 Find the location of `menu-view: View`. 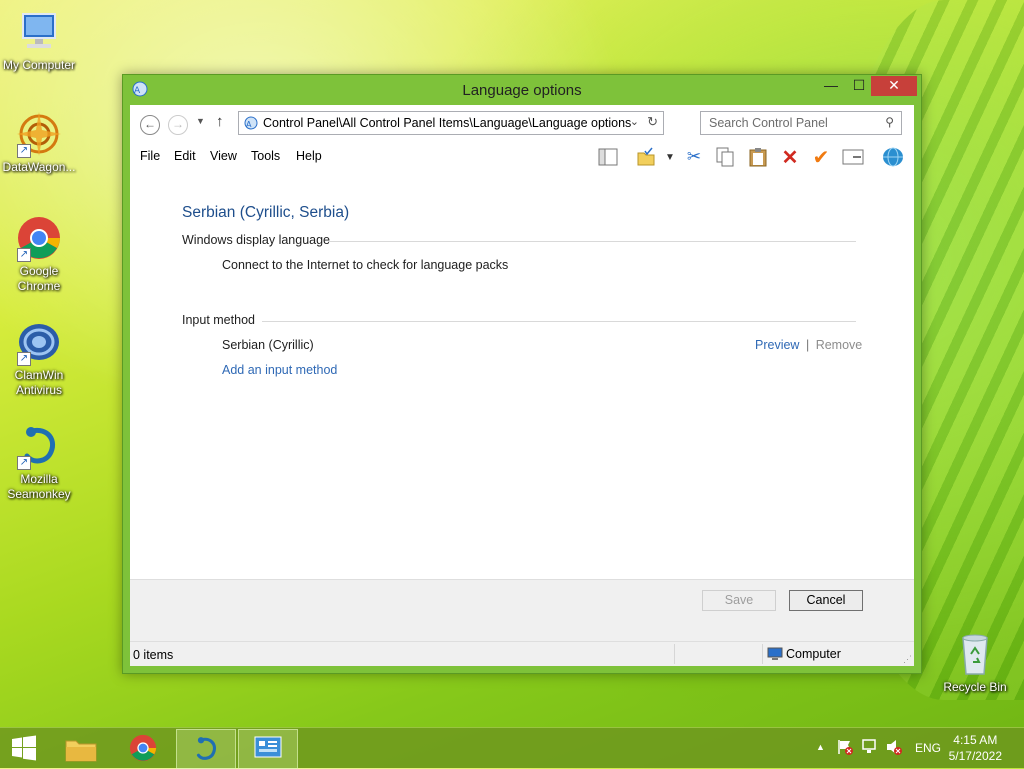

menu-view: View is located at coordinates (223, 156).